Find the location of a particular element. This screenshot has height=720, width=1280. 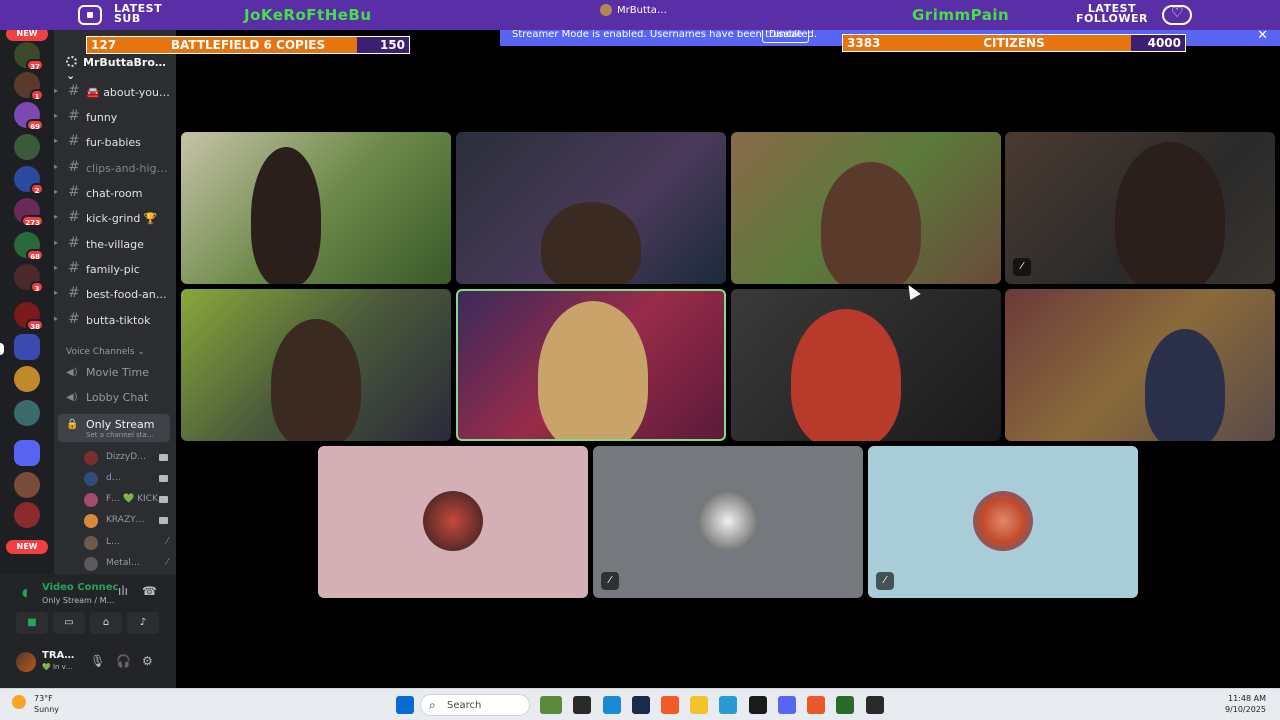

soundboard-button: ♪ is located at coordinates (143, 623).